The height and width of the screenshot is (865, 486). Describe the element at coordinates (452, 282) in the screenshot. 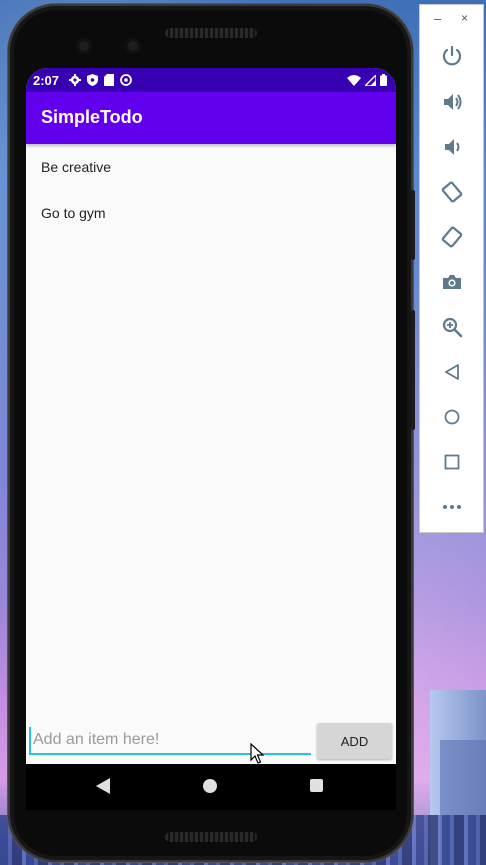

I see `camera-icon` at that location.